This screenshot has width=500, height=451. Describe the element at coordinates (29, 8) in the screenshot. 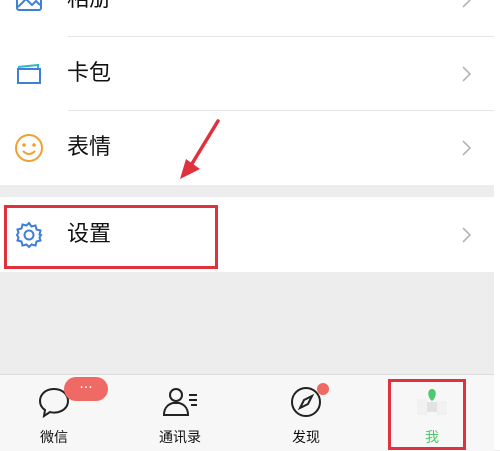

I see `album-icon` at that location.